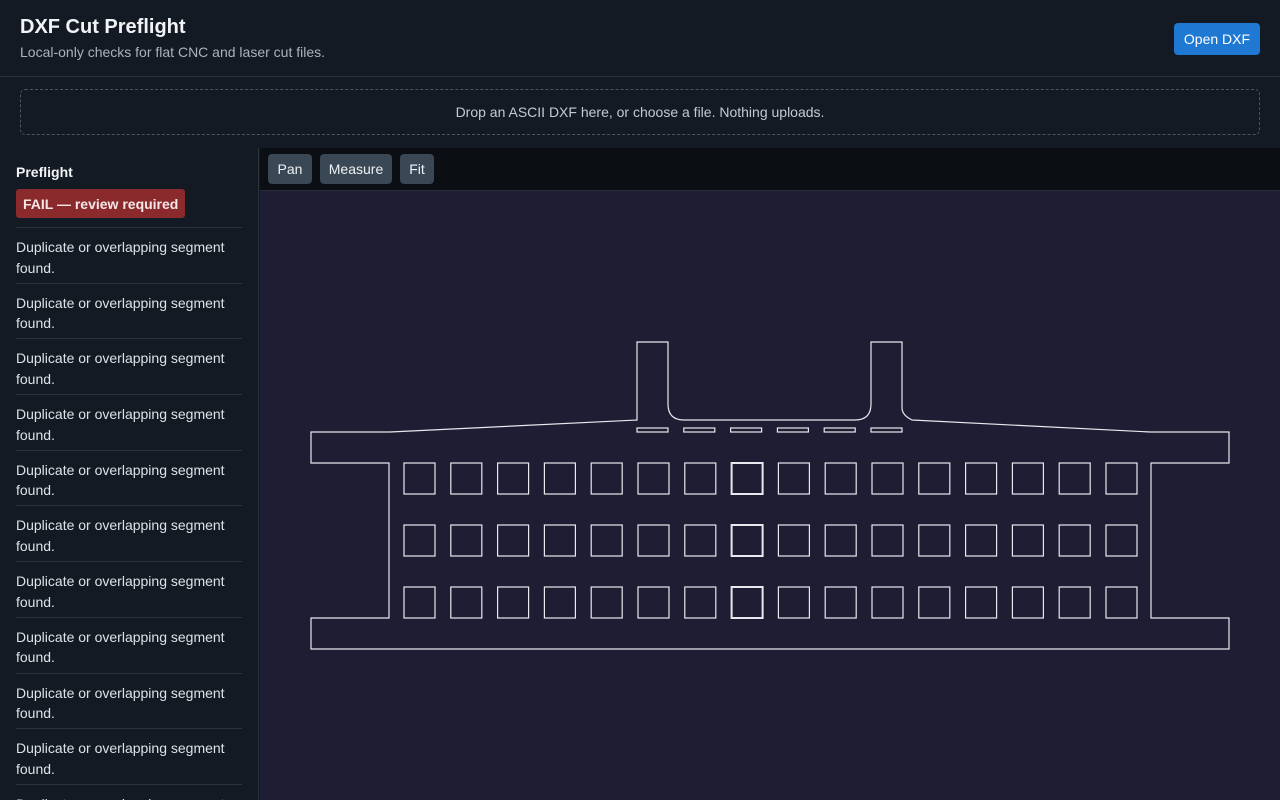 This screenshot has width=1280, height=800. I want to click on pan-button: Pan, so click(290, 169).